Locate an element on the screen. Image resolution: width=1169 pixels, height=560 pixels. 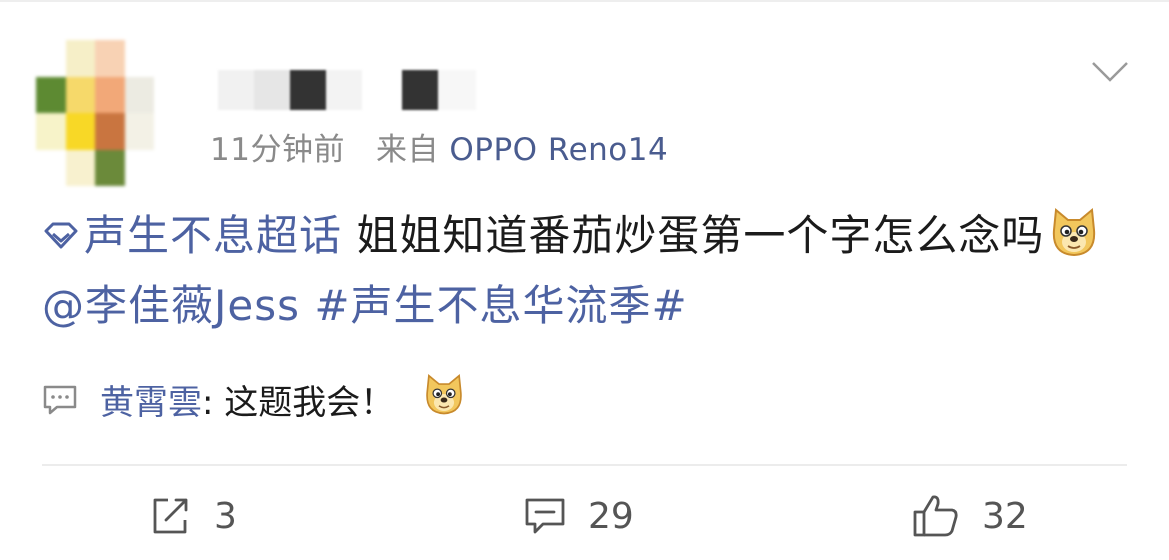
avatar is located at coordinates (95, 113).